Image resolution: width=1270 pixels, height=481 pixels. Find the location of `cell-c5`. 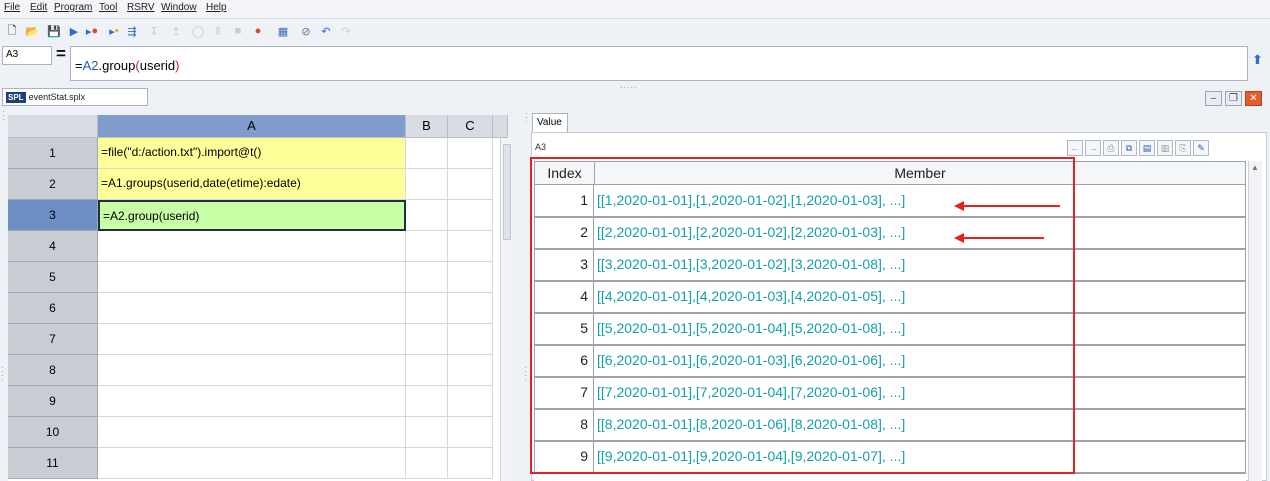

cell-c5 is located at coordinates (470, 277).